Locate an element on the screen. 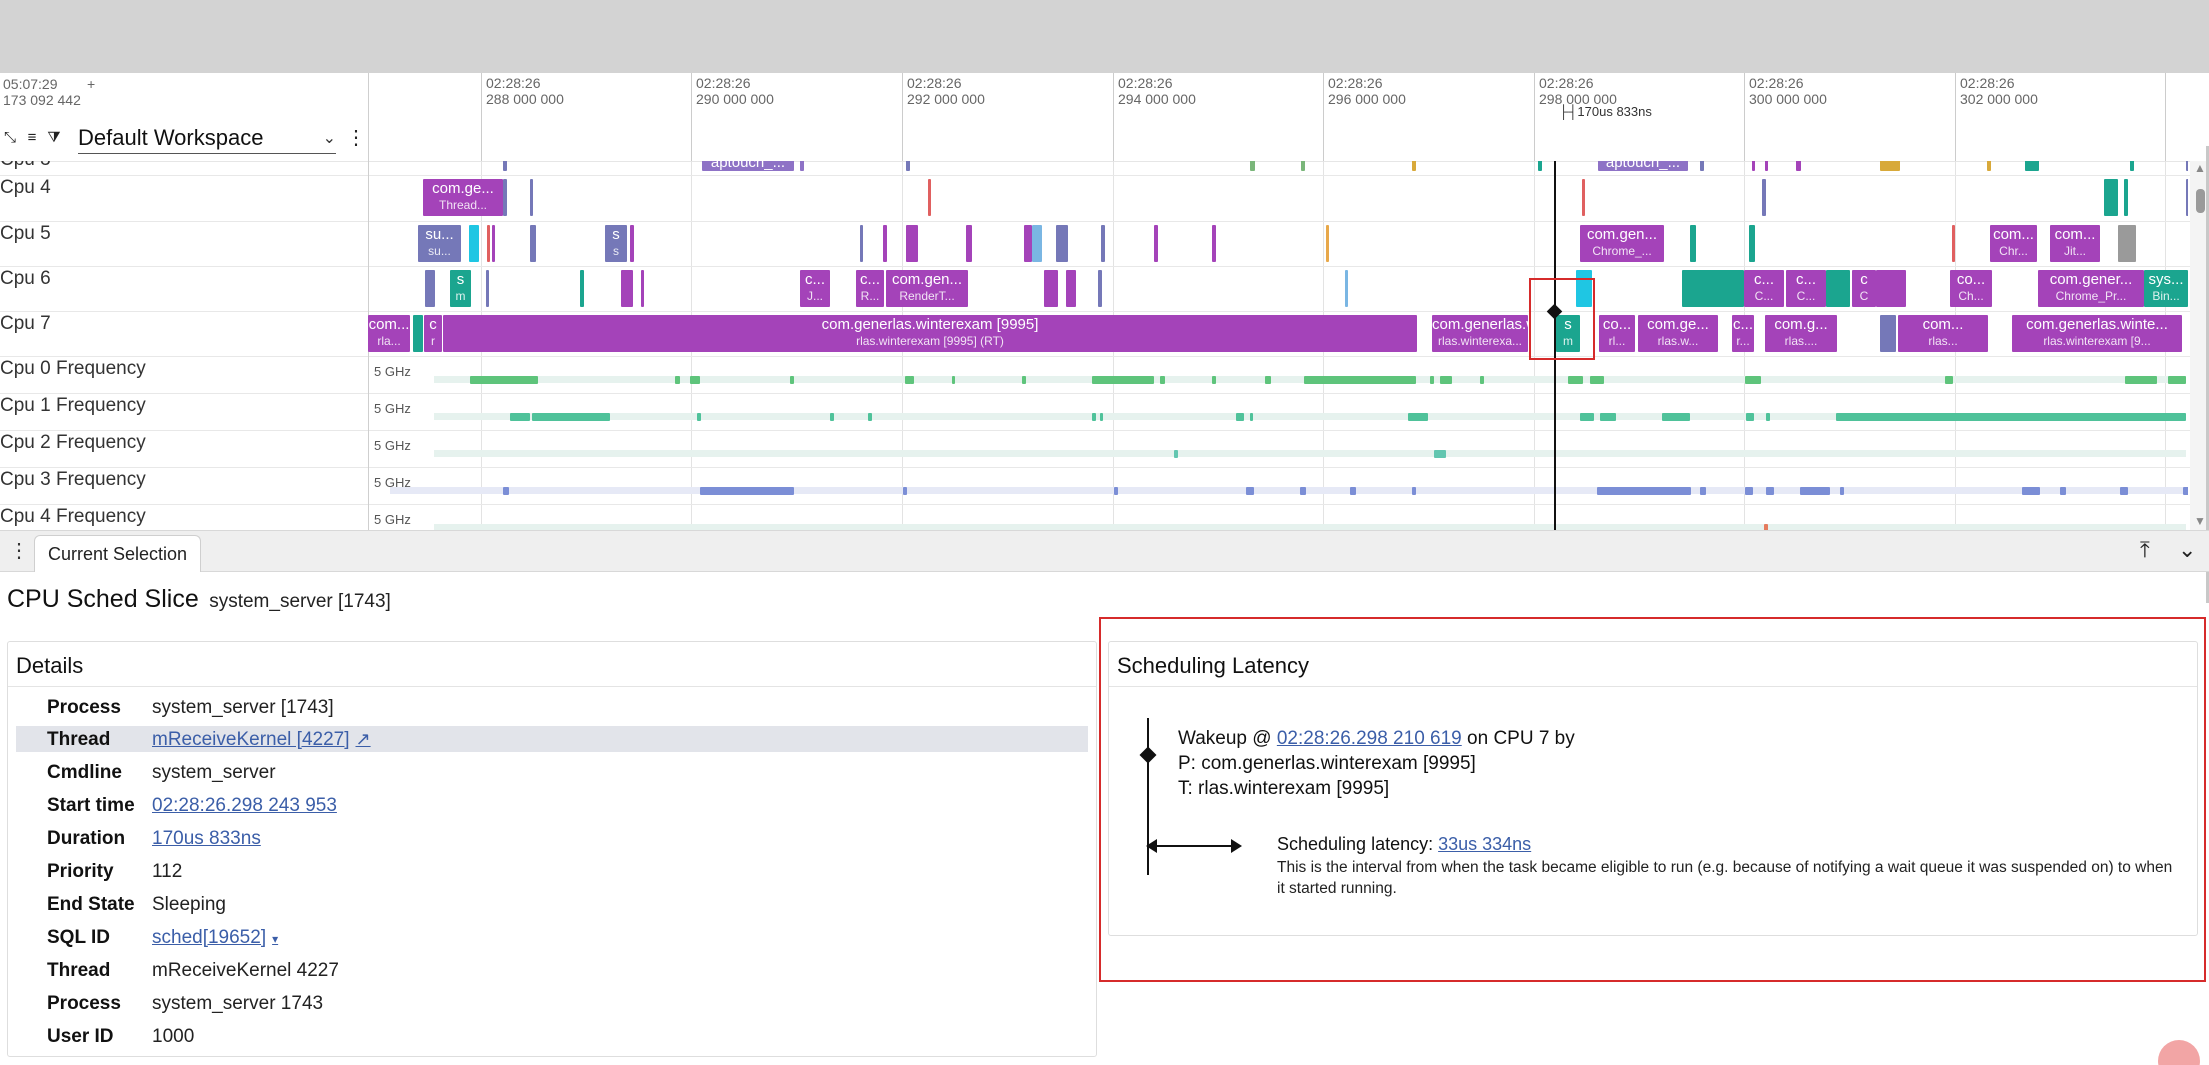 This screenshot has height=1065, width=2209. add-time-marker-button: + is located at coordinates (91, 84).